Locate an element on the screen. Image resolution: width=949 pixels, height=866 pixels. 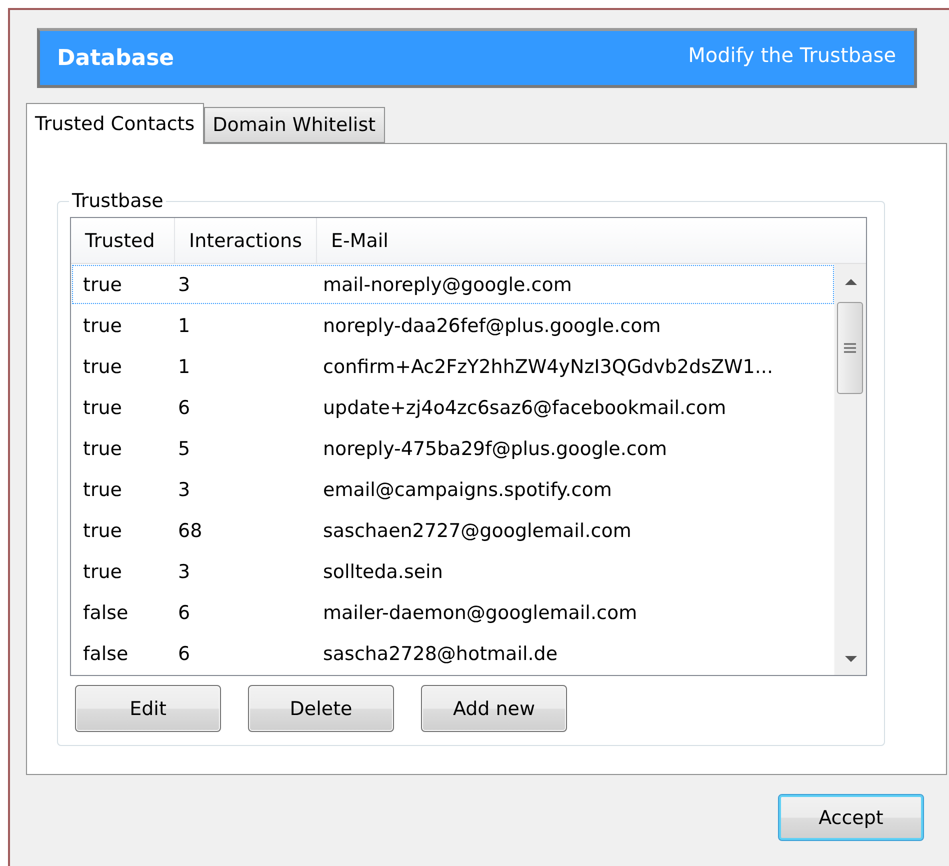
table-cell-text: noreply-475ba29f@plus.google.com is located at coordinates (495, 449).